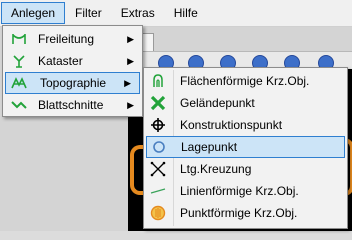 This screenshot has width=352, height=240. Describe the element at coordinates (19, 39) in the screenshot. I see `power-line-icon` at that location.